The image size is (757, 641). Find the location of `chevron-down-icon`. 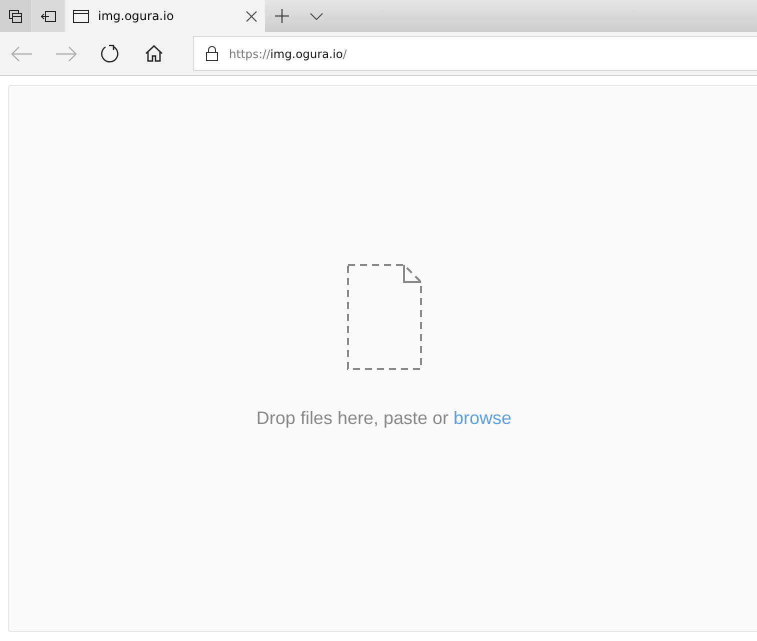

chevron-down-icon is located at coordinates (316, 16).